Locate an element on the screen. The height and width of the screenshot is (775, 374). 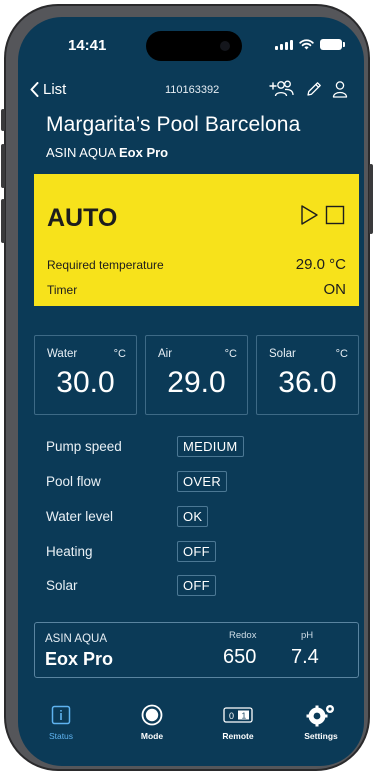
power-button is located at coordinates (371, 199).